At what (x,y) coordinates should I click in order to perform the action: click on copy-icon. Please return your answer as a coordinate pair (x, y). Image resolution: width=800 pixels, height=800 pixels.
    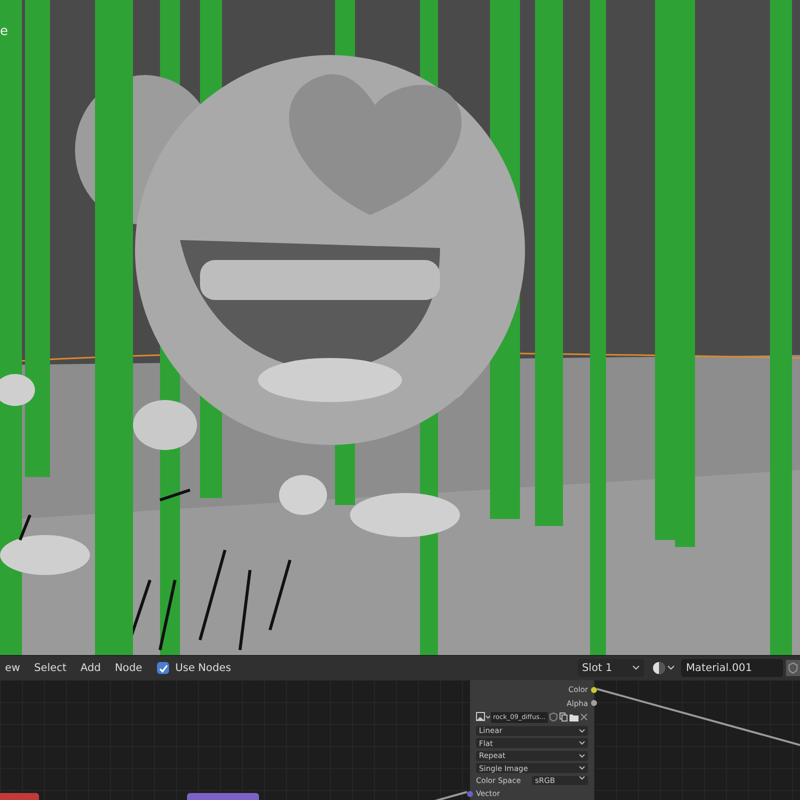
    Looking at the image, I should click on (563, 717).